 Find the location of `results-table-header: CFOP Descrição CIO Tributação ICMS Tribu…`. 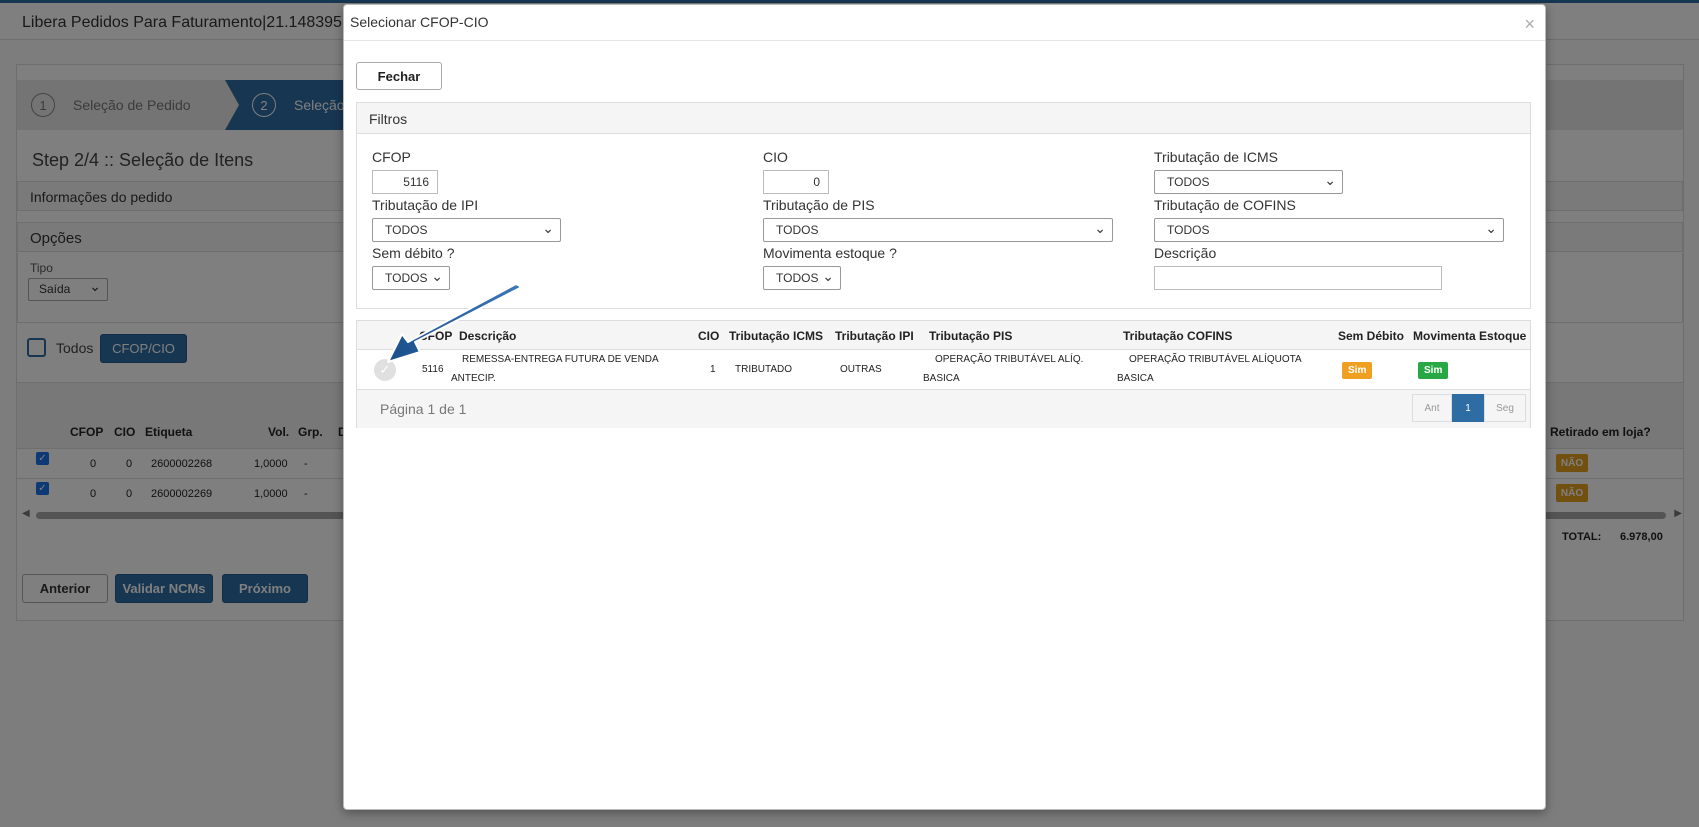

results-table-header: CFOP Descrição CIO Tributação ICMS Tribu… is located at coordinates (943, 335).